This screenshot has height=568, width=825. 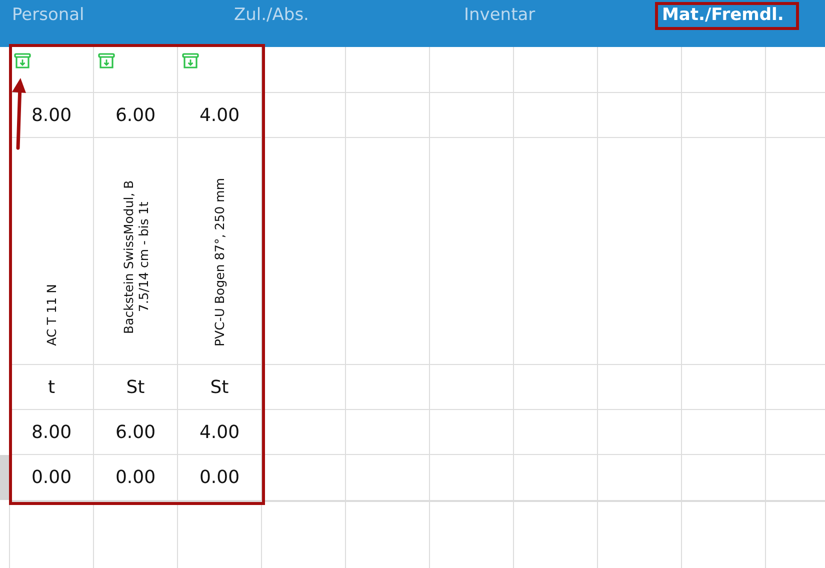 I want to click on row-marker, so click(x=4, y=477).